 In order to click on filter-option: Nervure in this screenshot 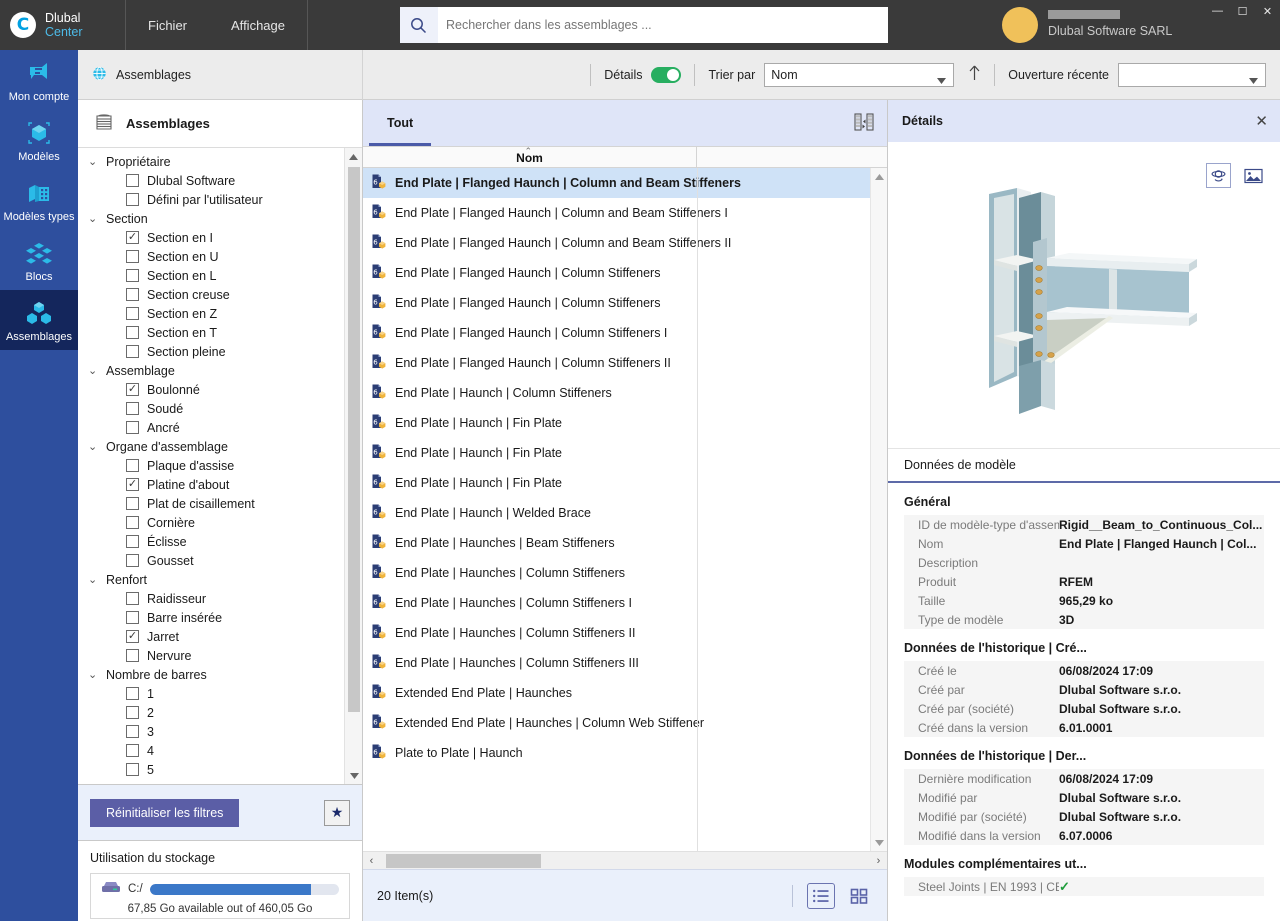, I will do `click(214, 655)`.